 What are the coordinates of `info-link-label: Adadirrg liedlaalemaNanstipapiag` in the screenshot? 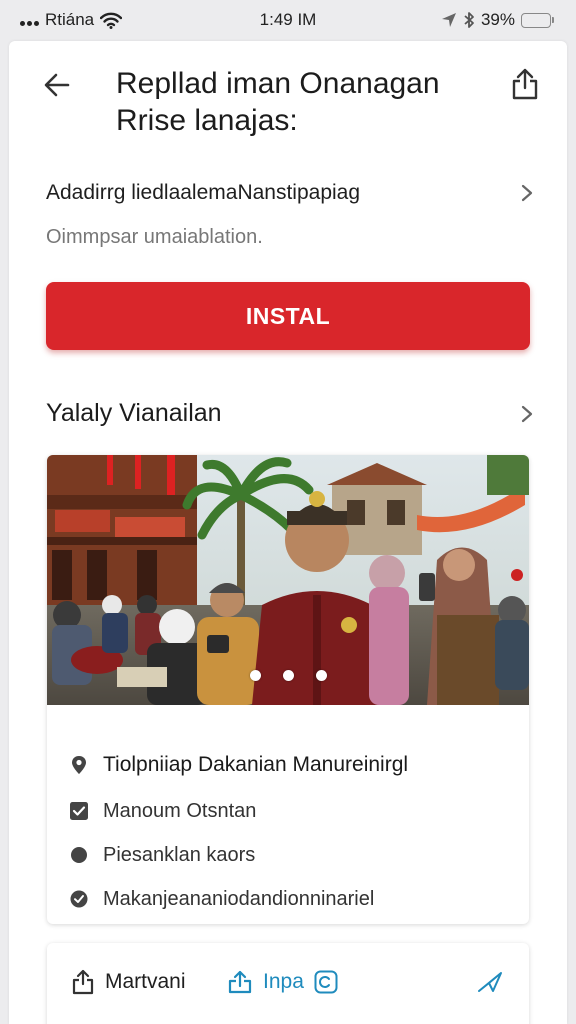 It's located at (203, 192).